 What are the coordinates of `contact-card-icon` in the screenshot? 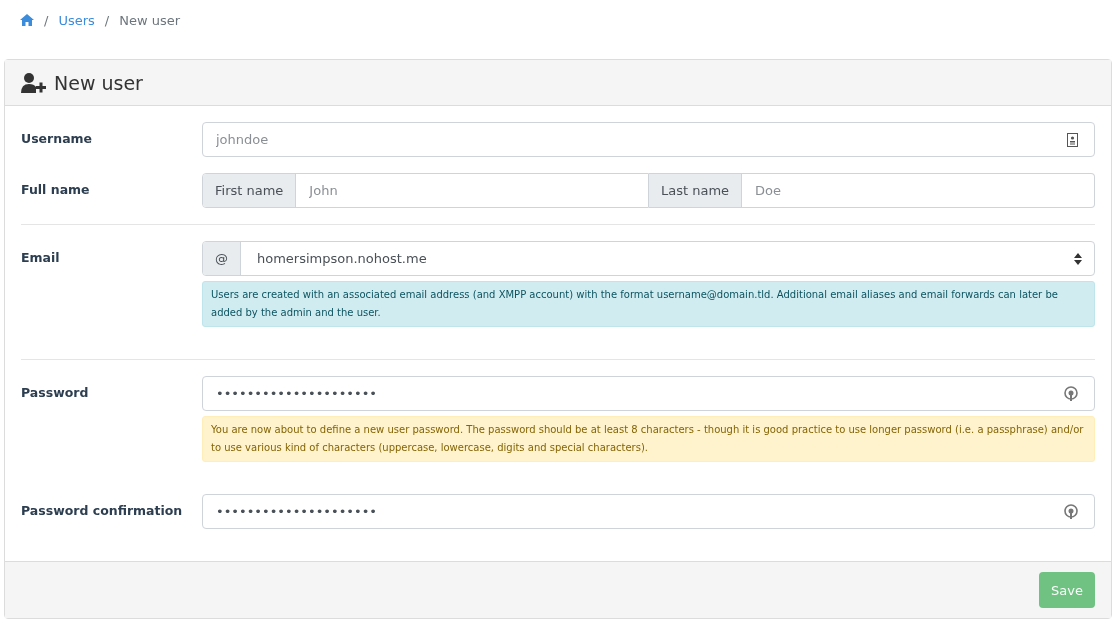 It's located at (1072, 139).